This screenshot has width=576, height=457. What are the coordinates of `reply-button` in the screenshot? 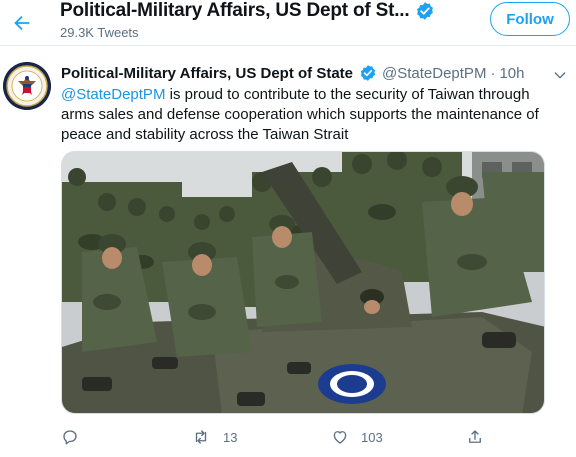 It's located at (76, 437).